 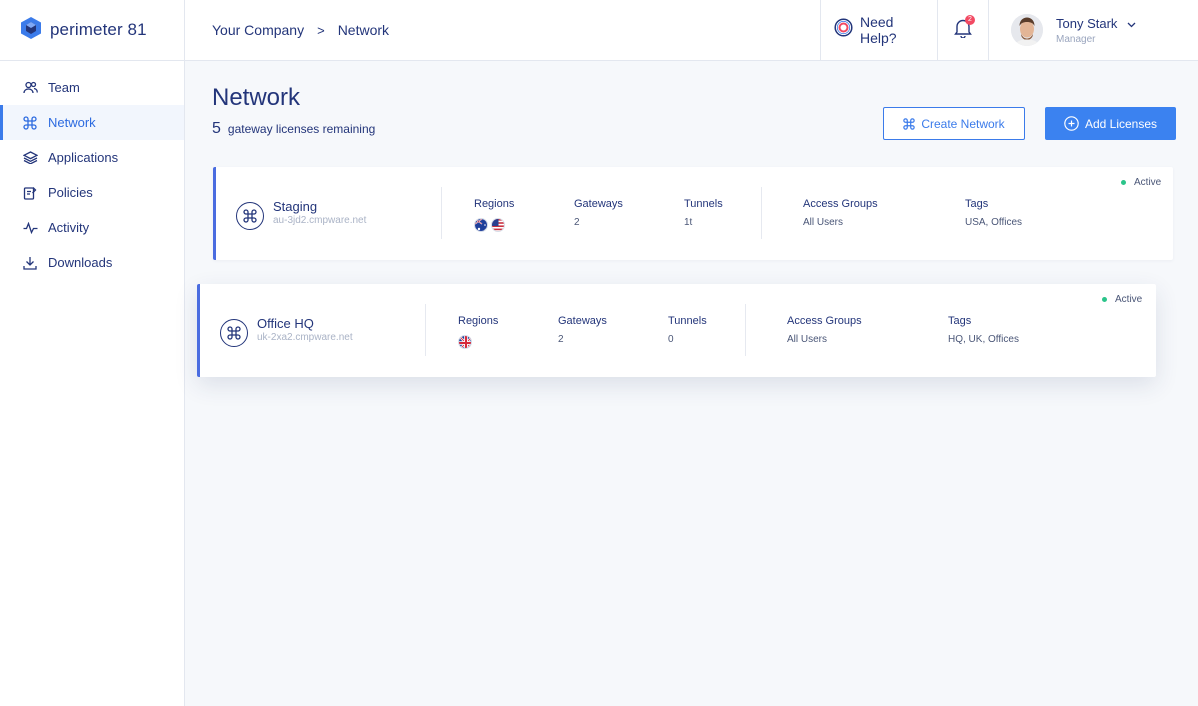 I want to click on add-licenses-button: Add Licenses, so click(x=1110, y=123).